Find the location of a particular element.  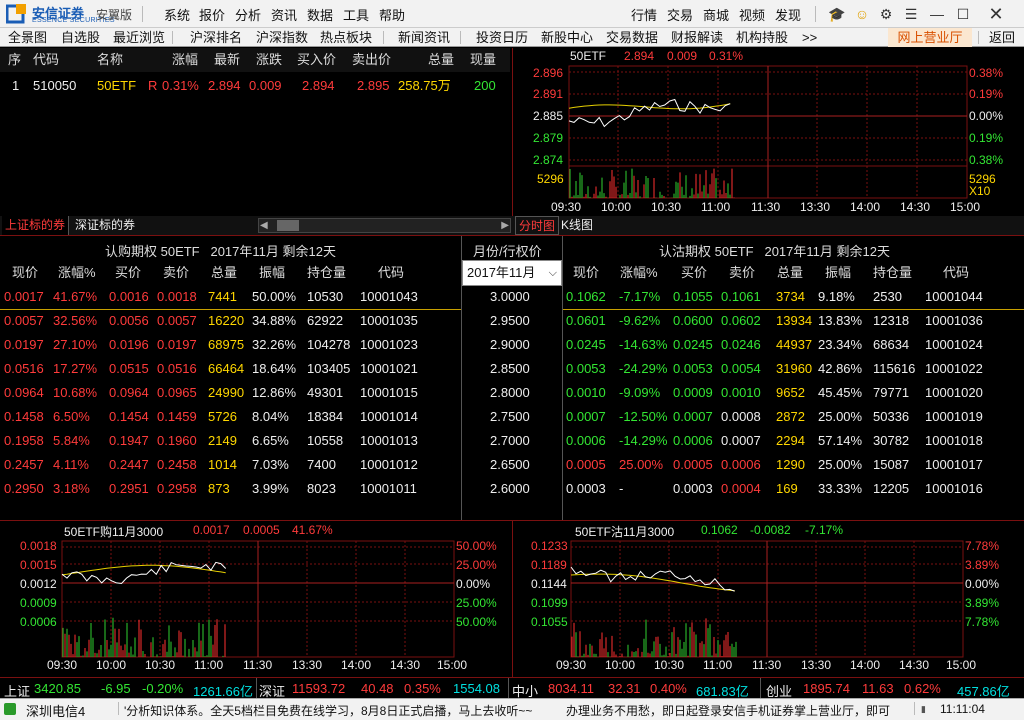

put-title: 认沽期权 50ETF 2017年11月 剩余12天 is located at coordinates (774, 251).